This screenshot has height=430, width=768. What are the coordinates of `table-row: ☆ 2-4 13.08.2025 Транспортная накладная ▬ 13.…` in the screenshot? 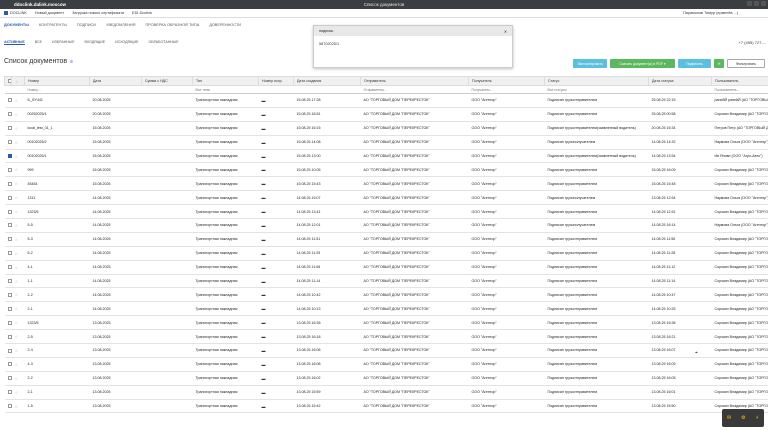 It's located at (386, 350).